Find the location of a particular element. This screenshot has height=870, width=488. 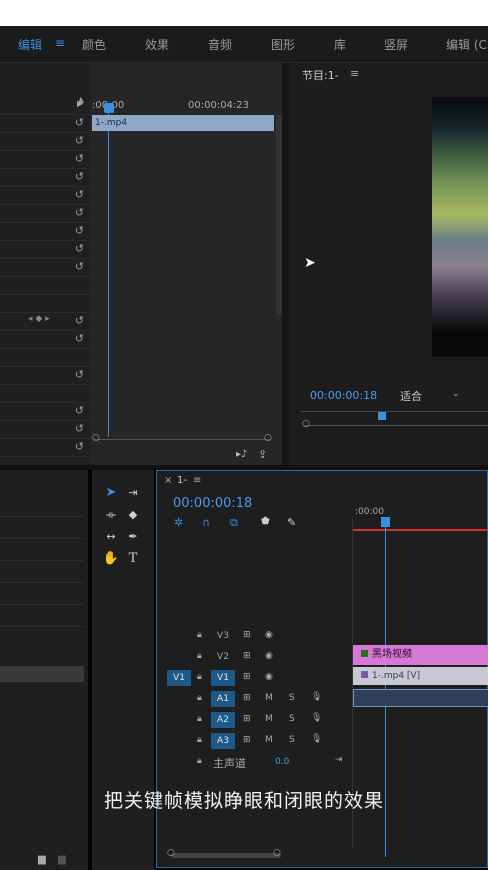

panel-splitter is located at coordinates (286, 264).